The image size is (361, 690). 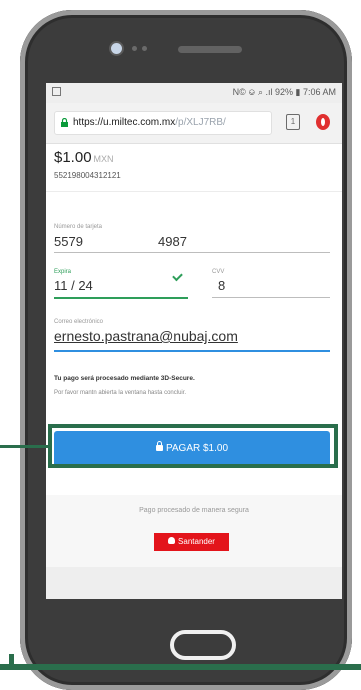 I want to click on status-bar: N© ⎉ ⌕ .ıl 92% ▮ 7:06 AM, so click(x=194, y=93).